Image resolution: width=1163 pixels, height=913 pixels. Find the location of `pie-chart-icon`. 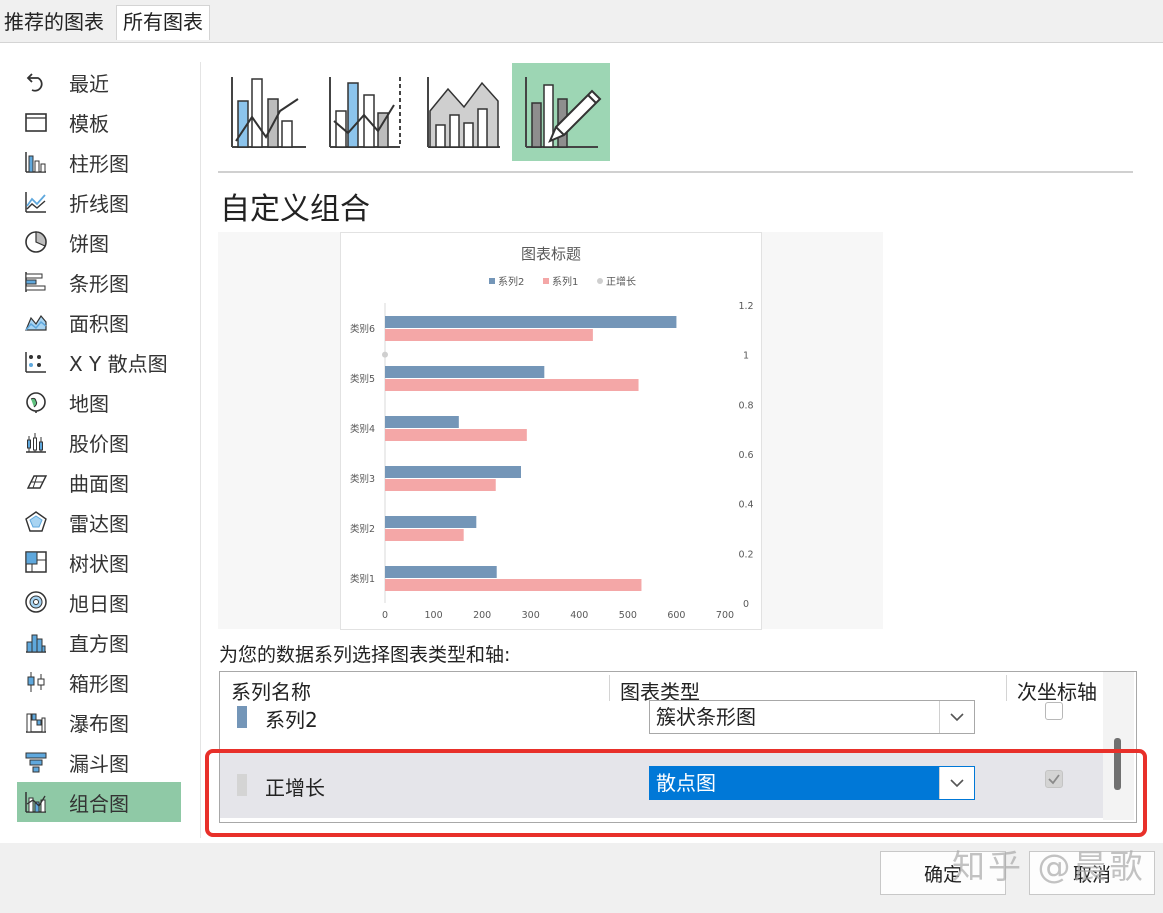

pie-chart-icon is located at coordinates (36, 242).